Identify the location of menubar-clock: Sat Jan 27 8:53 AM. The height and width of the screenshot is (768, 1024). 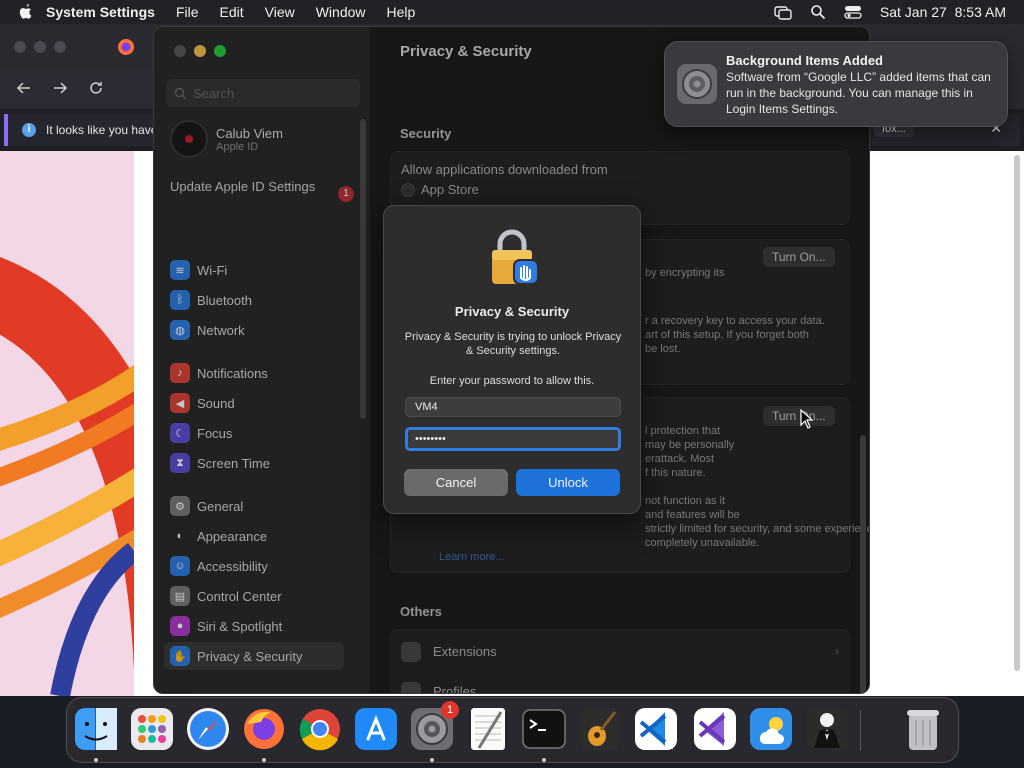
(943, 12).